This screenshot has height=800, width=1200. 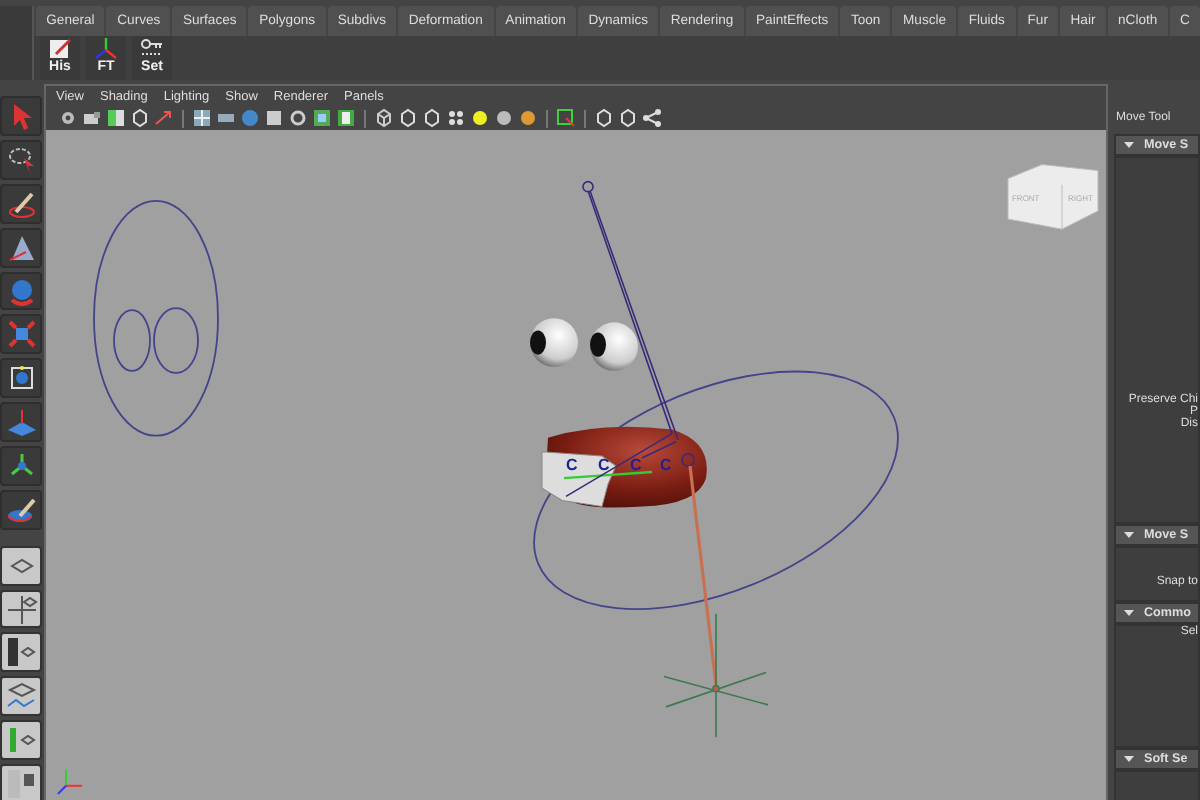 I want to click on axis-indicator-icon, so click(x=69, y=782).